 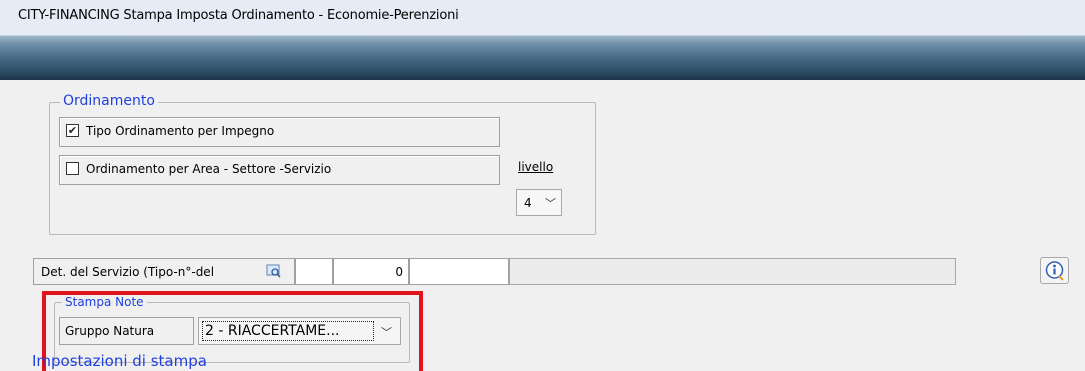 What do you see at coordinates (371, 271) in the screenshot?
I see `det-servizio-numero-field: 0` at bounding box center [371, 271].